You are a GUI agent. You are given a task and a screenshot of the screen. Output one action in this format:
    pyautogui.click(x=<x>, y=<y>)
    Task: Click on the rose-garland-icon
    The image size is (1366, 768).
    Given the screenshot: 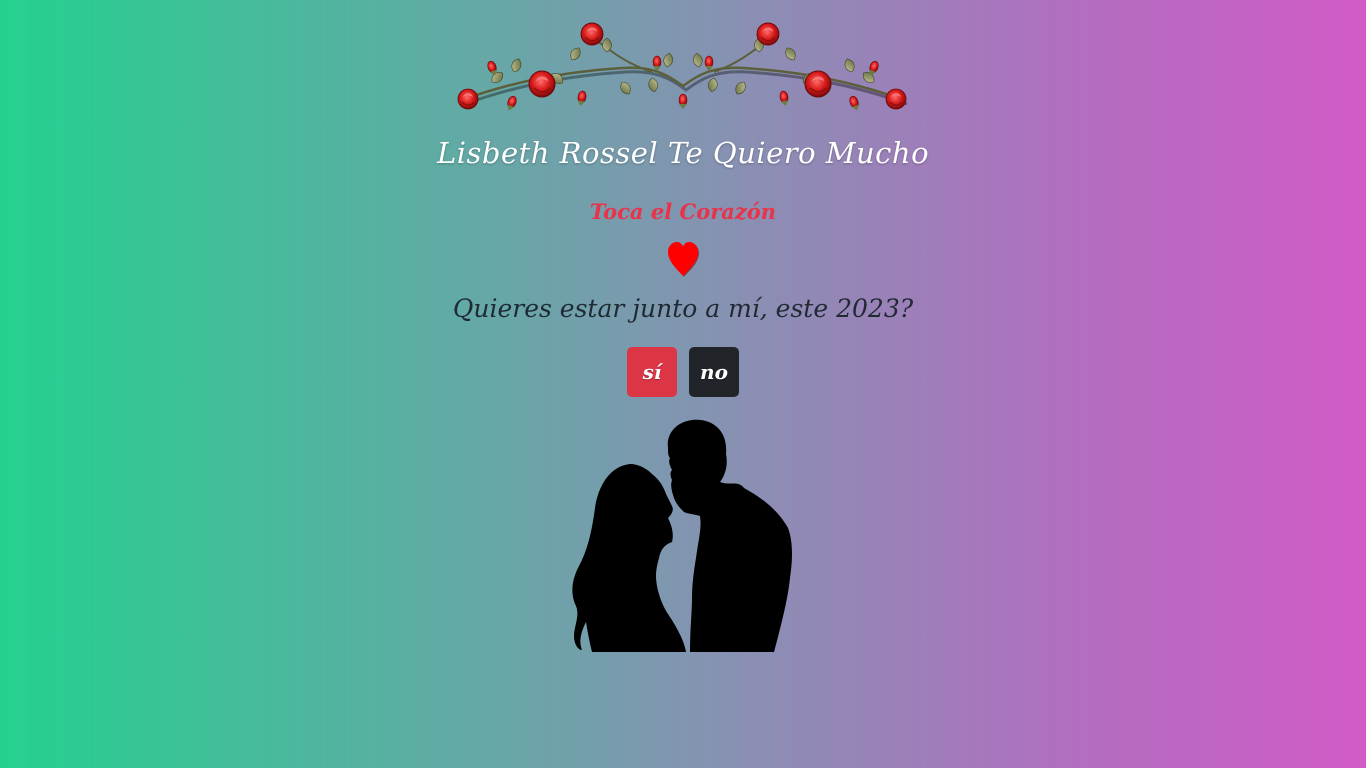 What is the action you would take?
    pyautogui.click(x=682, y=67)
    